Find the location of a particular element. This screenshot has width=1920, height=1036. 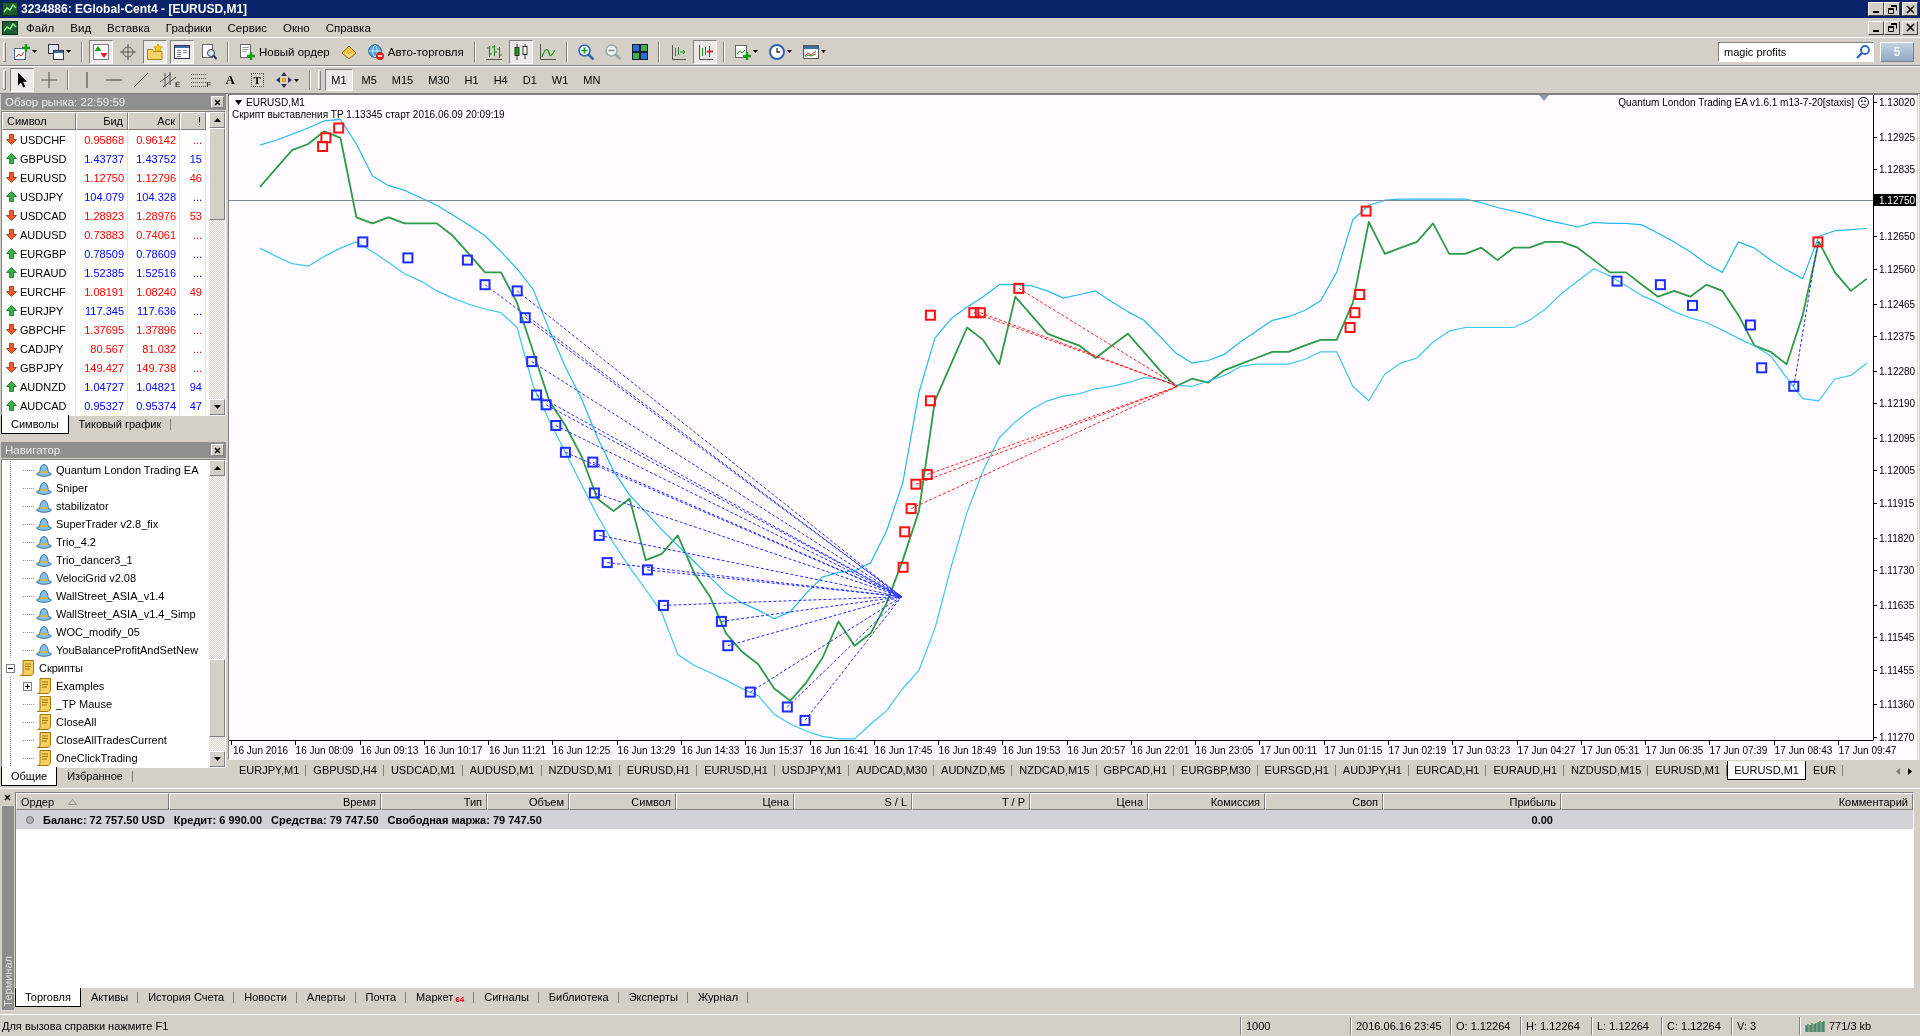

terminal-tab: Активы is located at coordinates (109, 997).